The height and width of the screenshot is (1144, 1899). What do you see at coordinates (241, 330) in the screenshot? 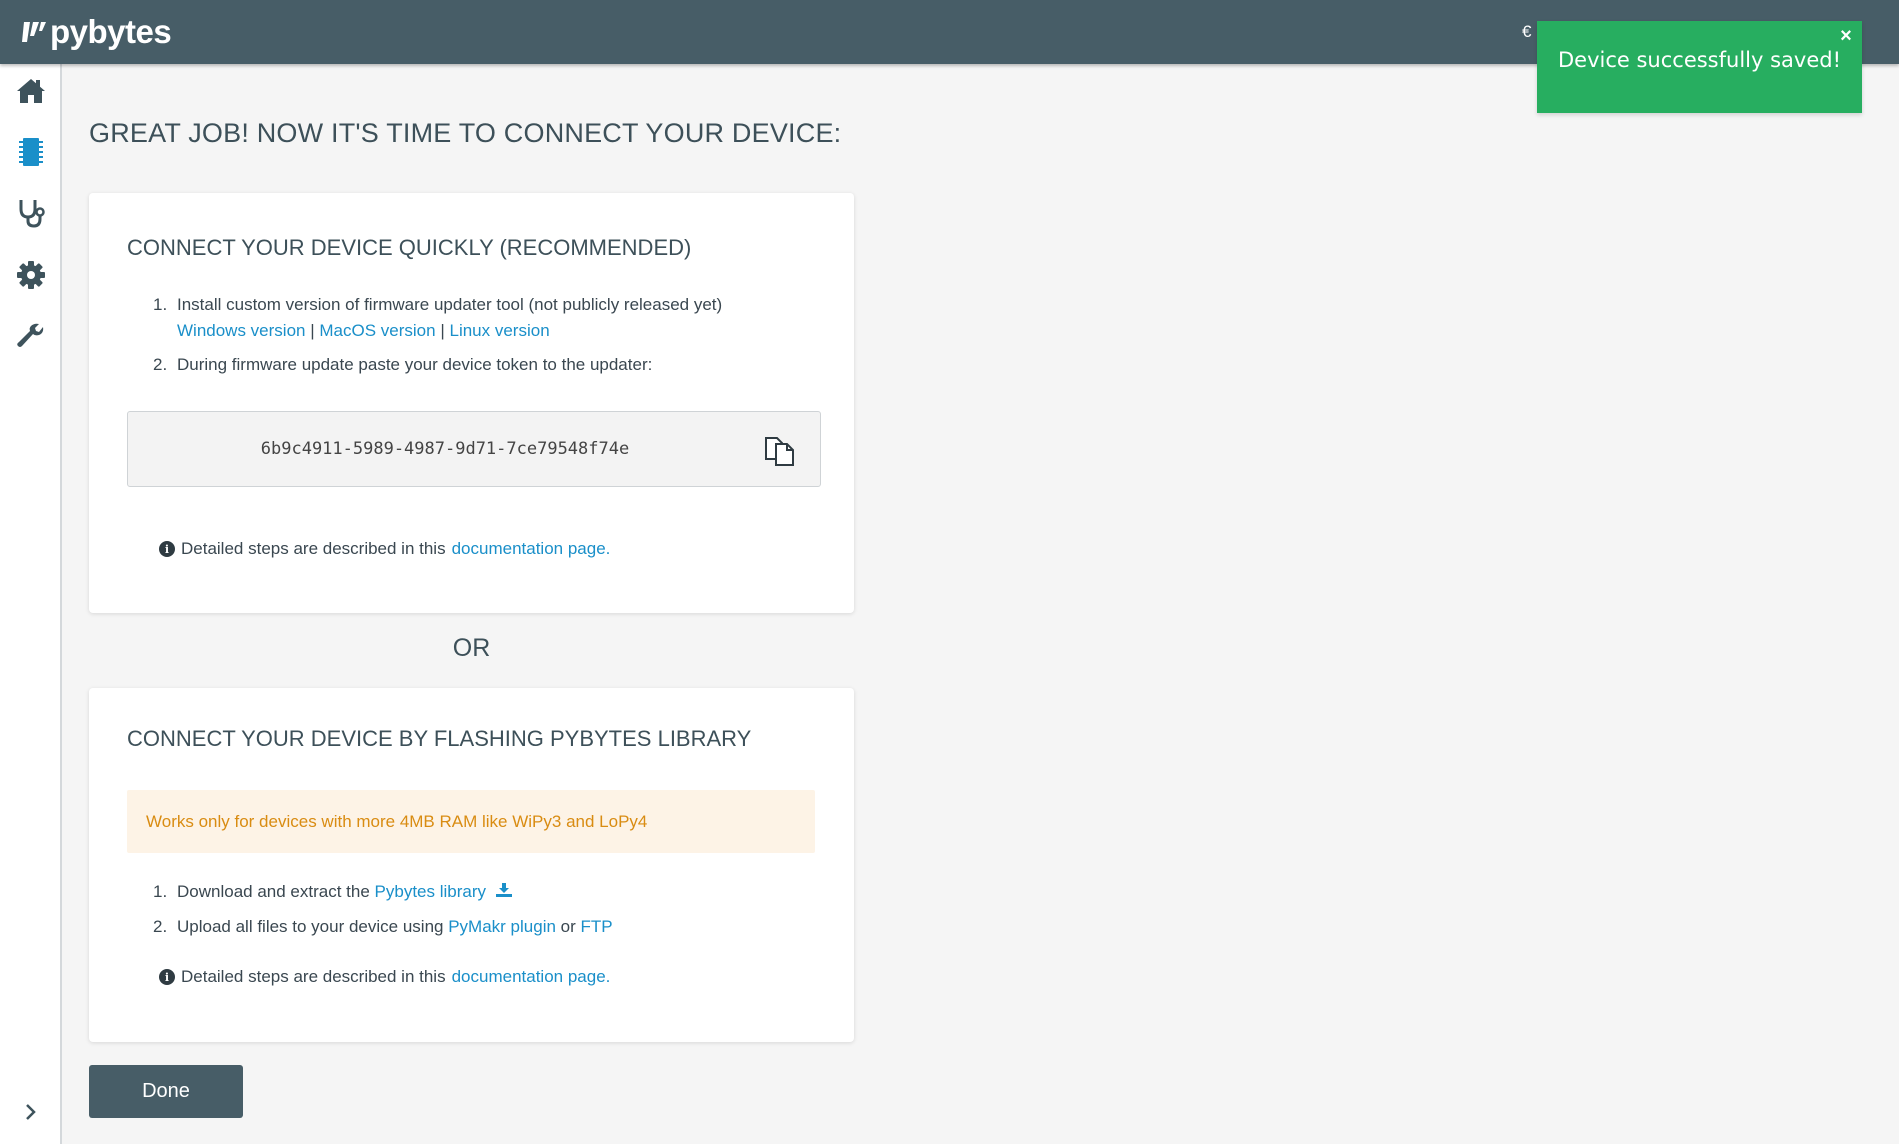
I see `windows-version-link: Windows version` at bounding box center [241, 330].